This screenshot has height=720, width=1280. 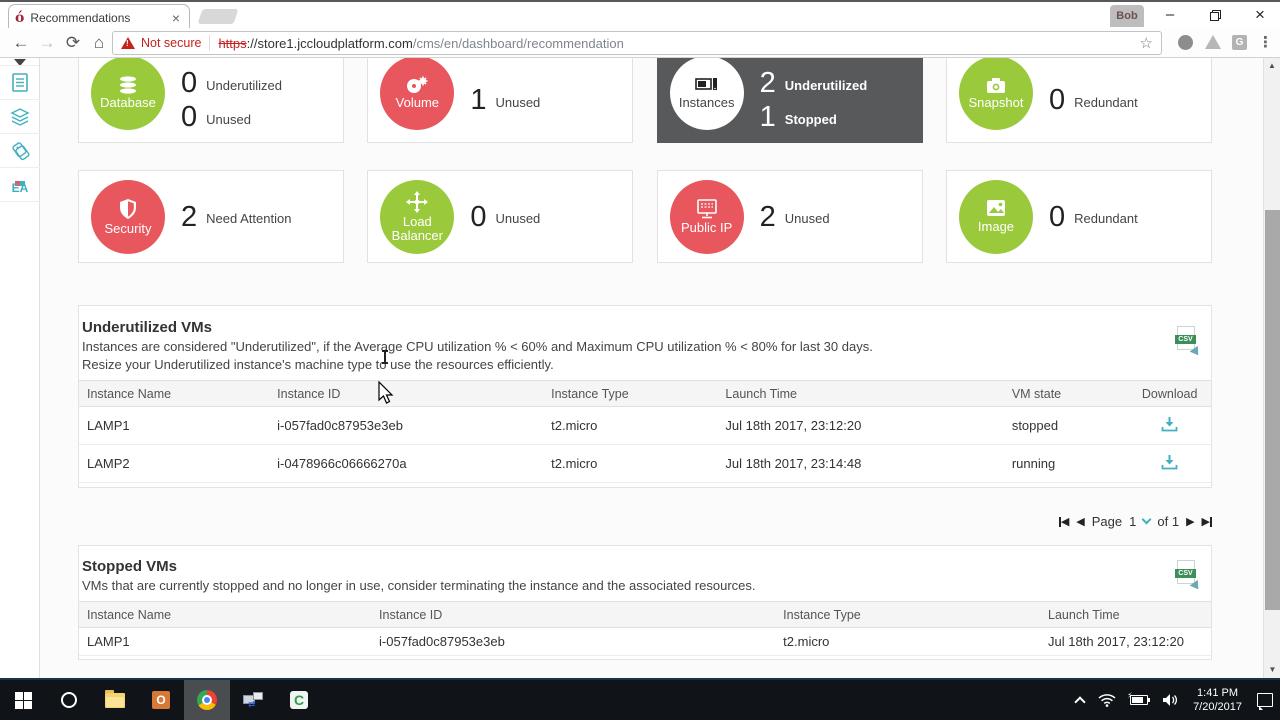 I want to click on action-center-button, so click(x=1265, y=700).